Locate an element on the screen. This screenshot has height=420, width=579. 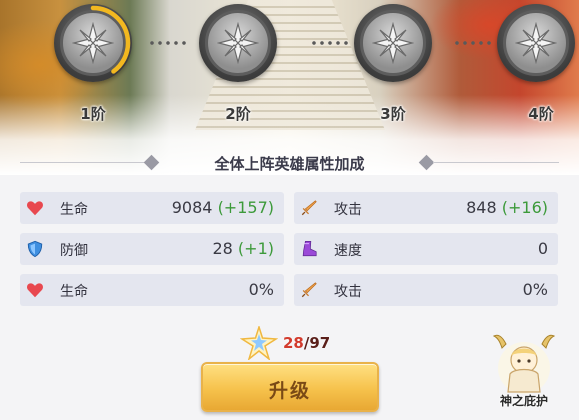
cost-need: 97 is located at coordinates (320, 343).